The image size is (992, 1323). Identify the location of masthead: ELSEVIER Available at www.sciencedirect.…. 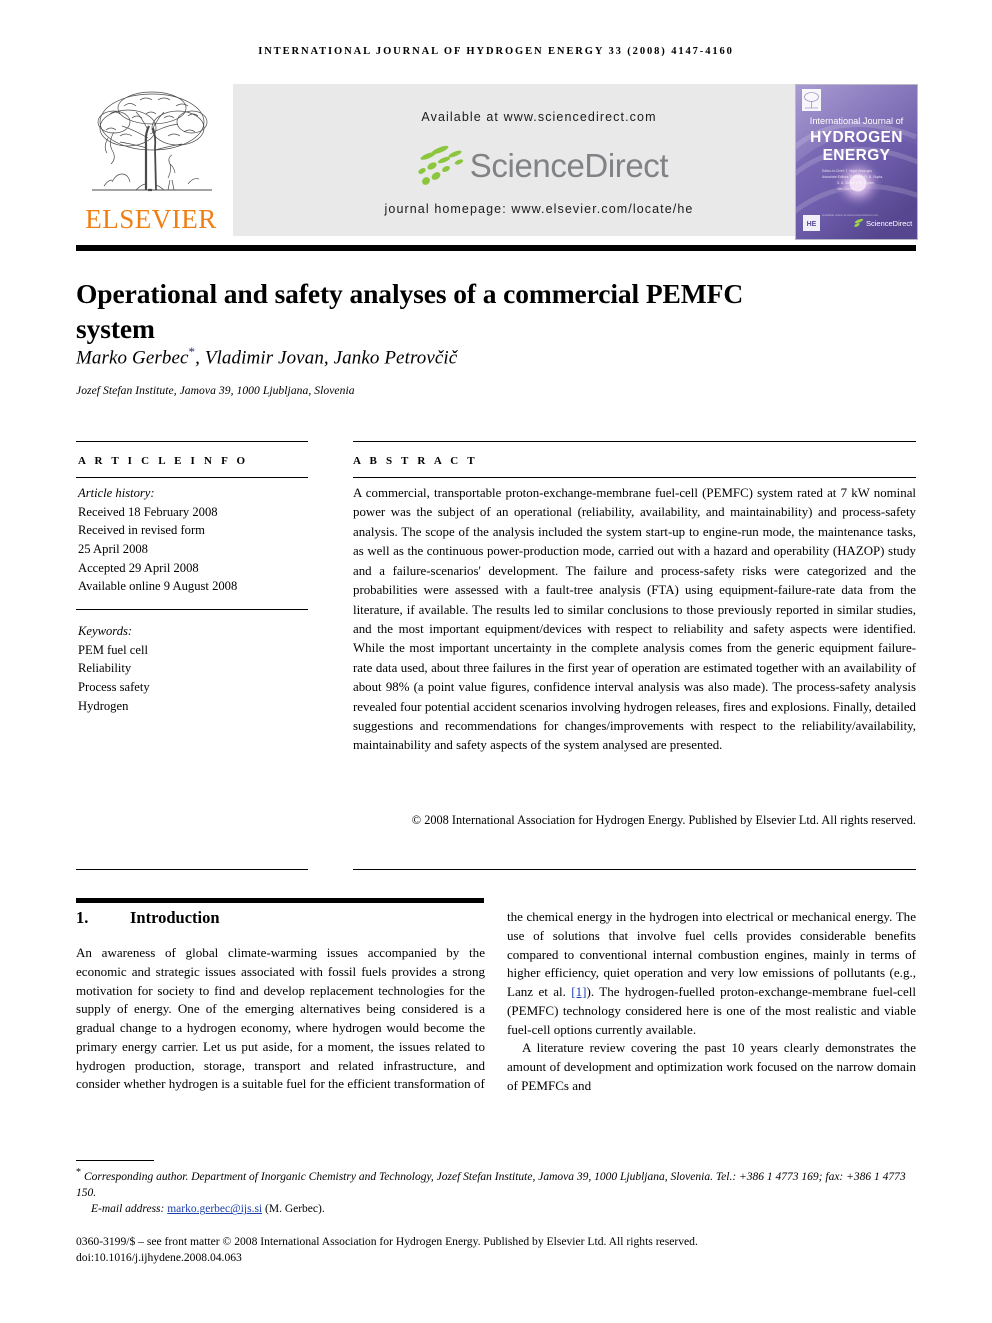
(497, 162).